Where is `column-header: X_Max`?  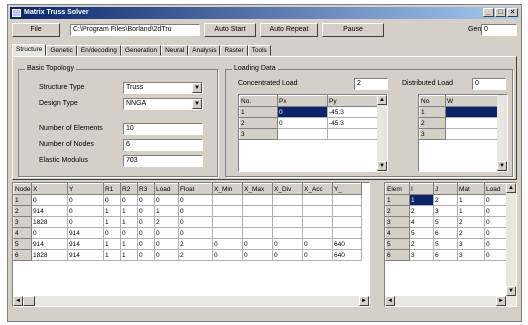 column-header: X_Max is located at coordinates (257, 189).